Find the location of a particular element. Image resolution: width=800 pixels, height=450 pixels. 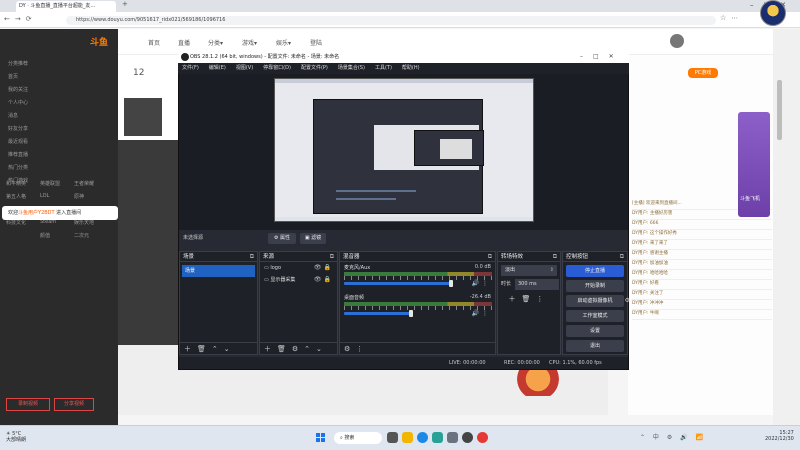

mixer-toolbar: ⚙⋮ is located at coordinates (417, 348).